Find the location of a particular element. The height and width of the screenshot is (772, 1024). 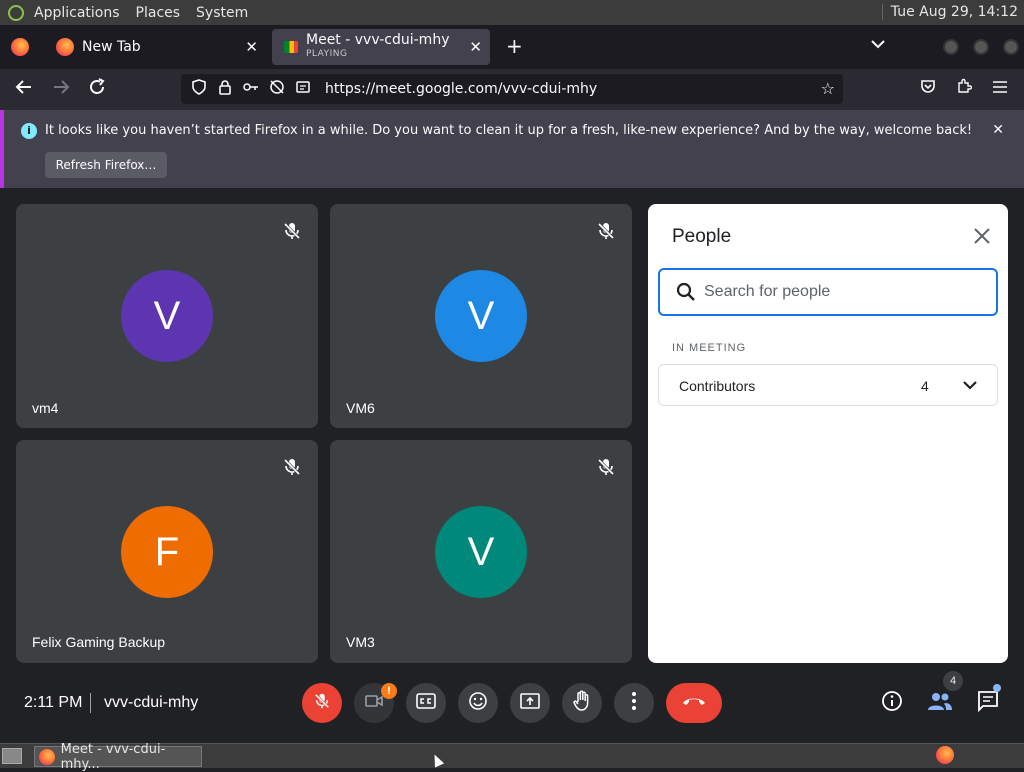

search-input is located at coordinates (839, 292).